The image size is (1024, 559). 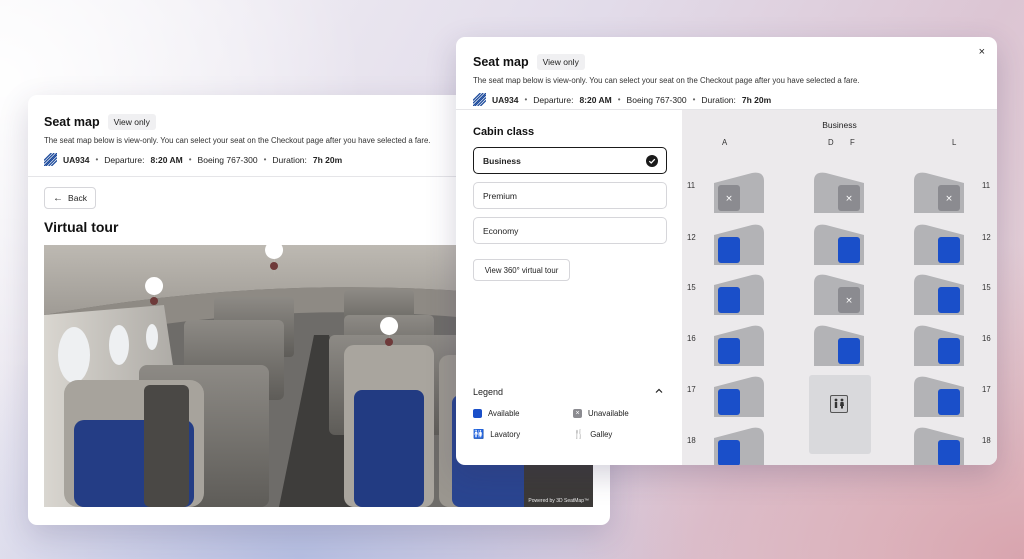 What do you see at coordinates (479, 434) in the screenshot?
I see `lavatory-icon: 🚻` at bounding box center [479, 434].